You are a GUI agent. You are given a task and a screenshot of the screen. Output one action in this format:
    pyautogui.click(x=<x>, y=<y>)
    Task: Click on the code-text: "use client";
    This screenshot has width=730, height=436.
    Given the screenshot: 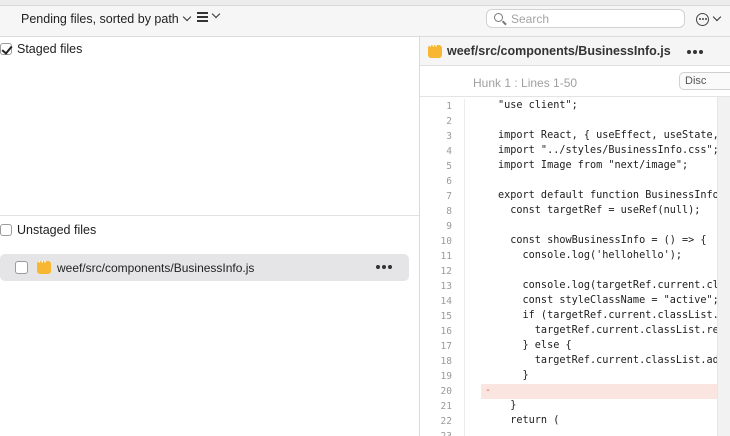 What is the action you would take?
    pyautogui.click(x=538, y=105)
    